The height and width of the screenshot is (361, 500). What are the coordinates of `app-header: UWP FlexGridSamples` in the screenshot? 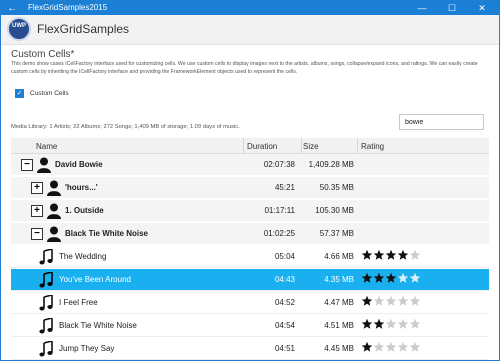 It's located at (250, 30).